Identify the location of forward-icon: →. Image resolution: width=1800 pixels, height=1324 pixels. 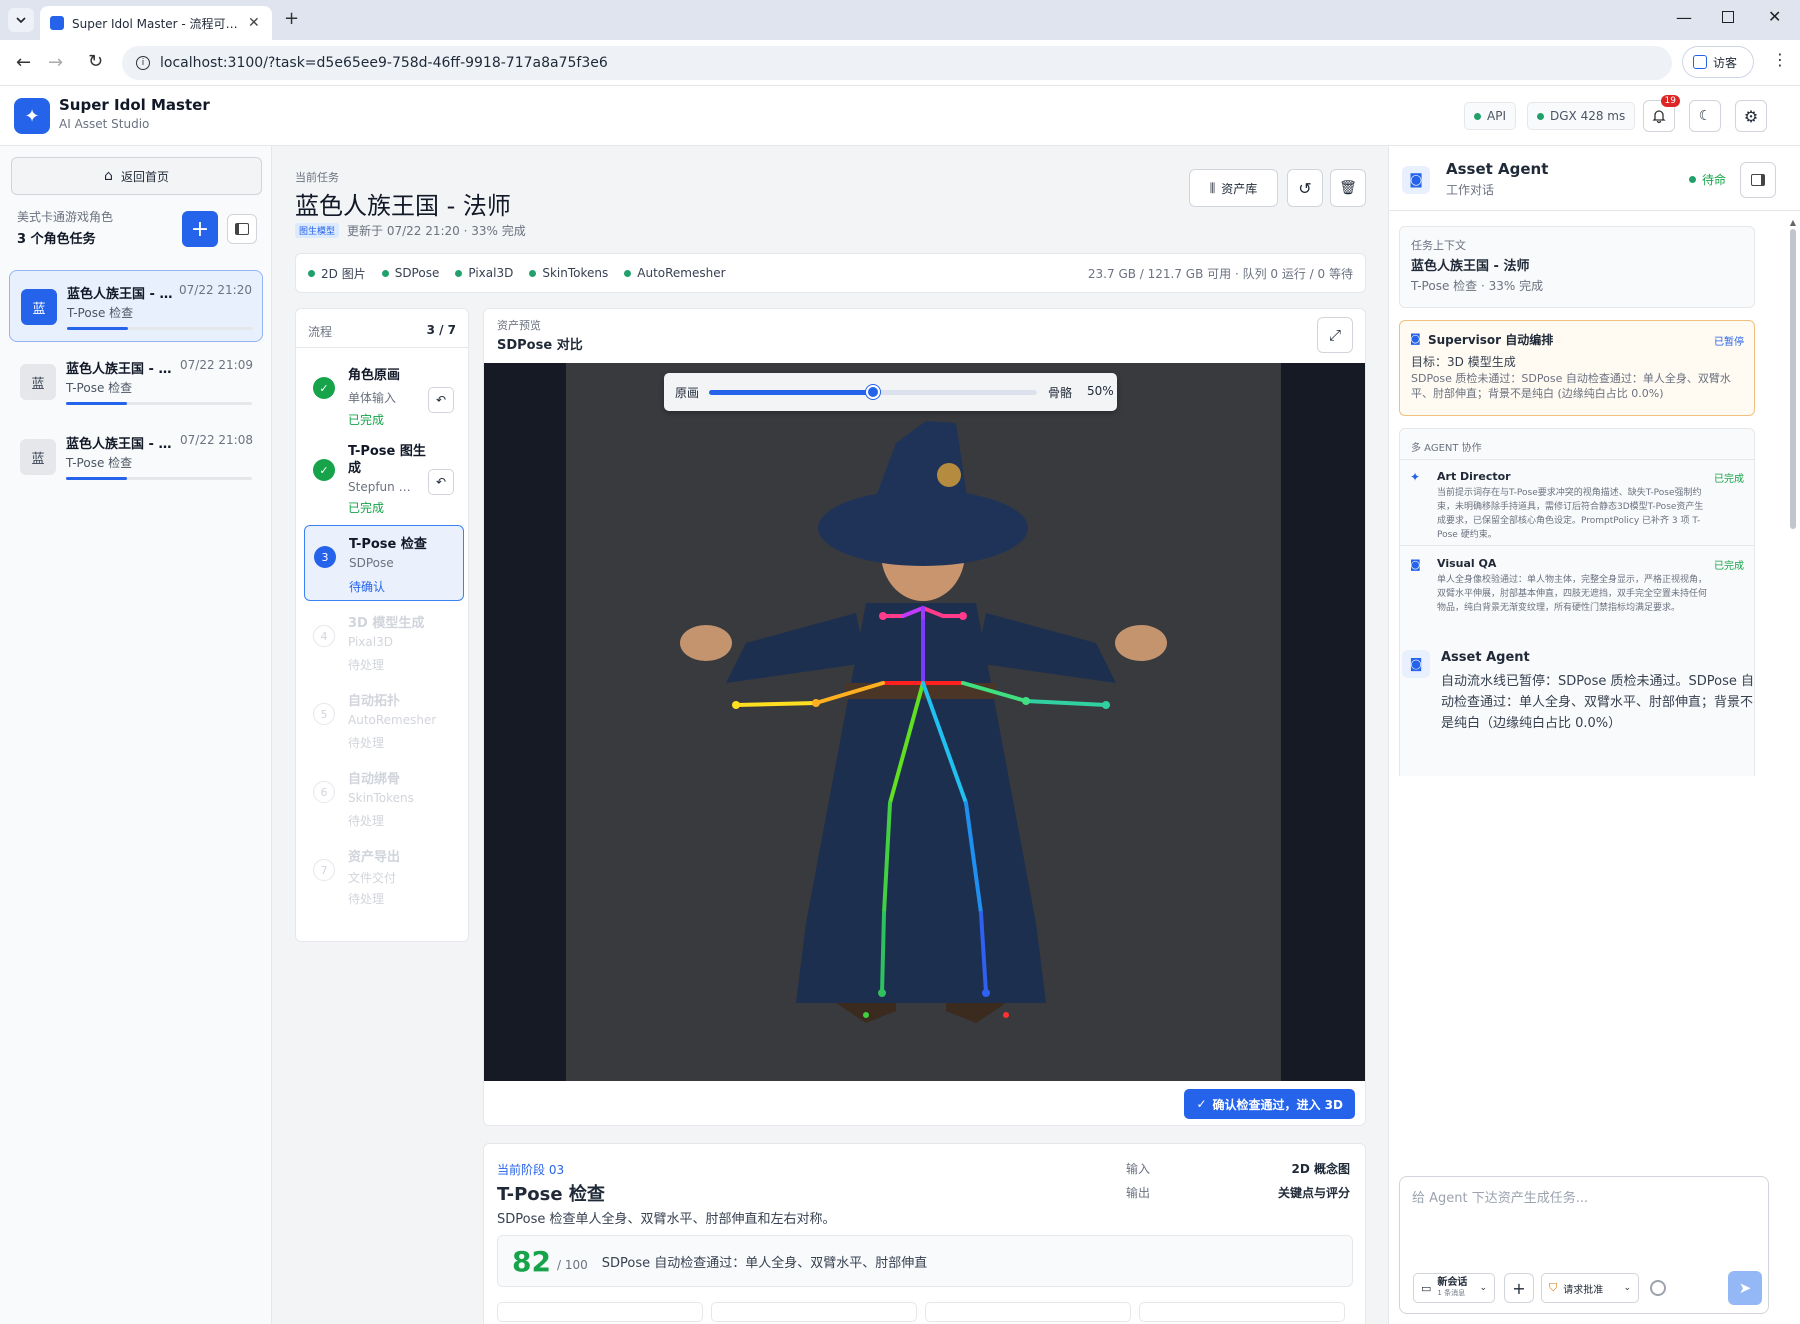
(55, 62).